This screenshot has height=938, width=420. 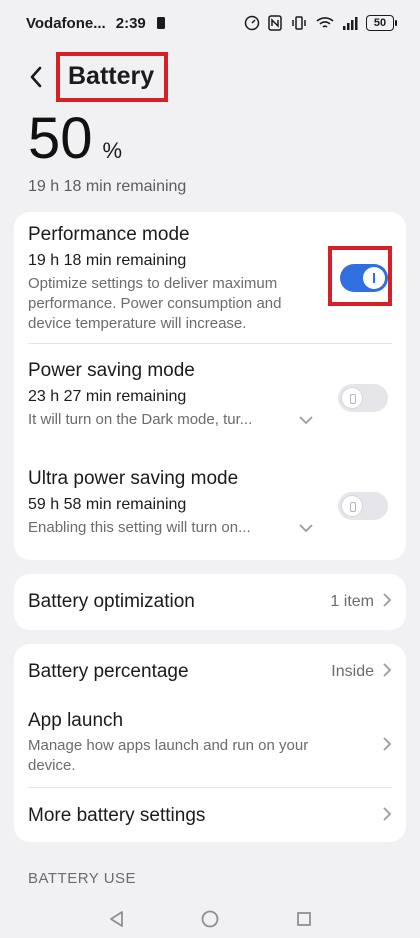 What do you see at coordinates (210, 23) in the screenshot?
I see `status-bar: Vodafone... 2:39 50` at bounding box center [210, 23].